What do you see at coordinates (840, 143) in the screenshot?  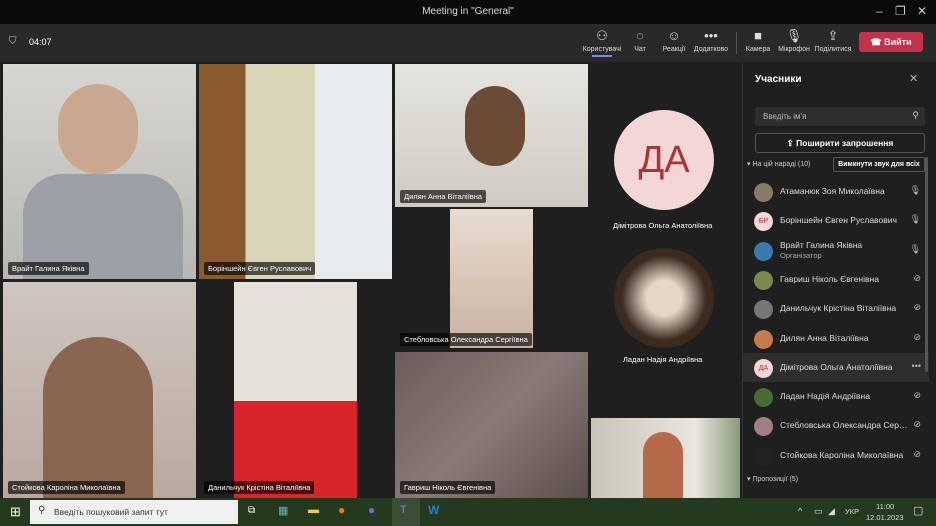 I see `share-invite-button: ⇪ Поширити запрошення` at bounding box center [840, 143].